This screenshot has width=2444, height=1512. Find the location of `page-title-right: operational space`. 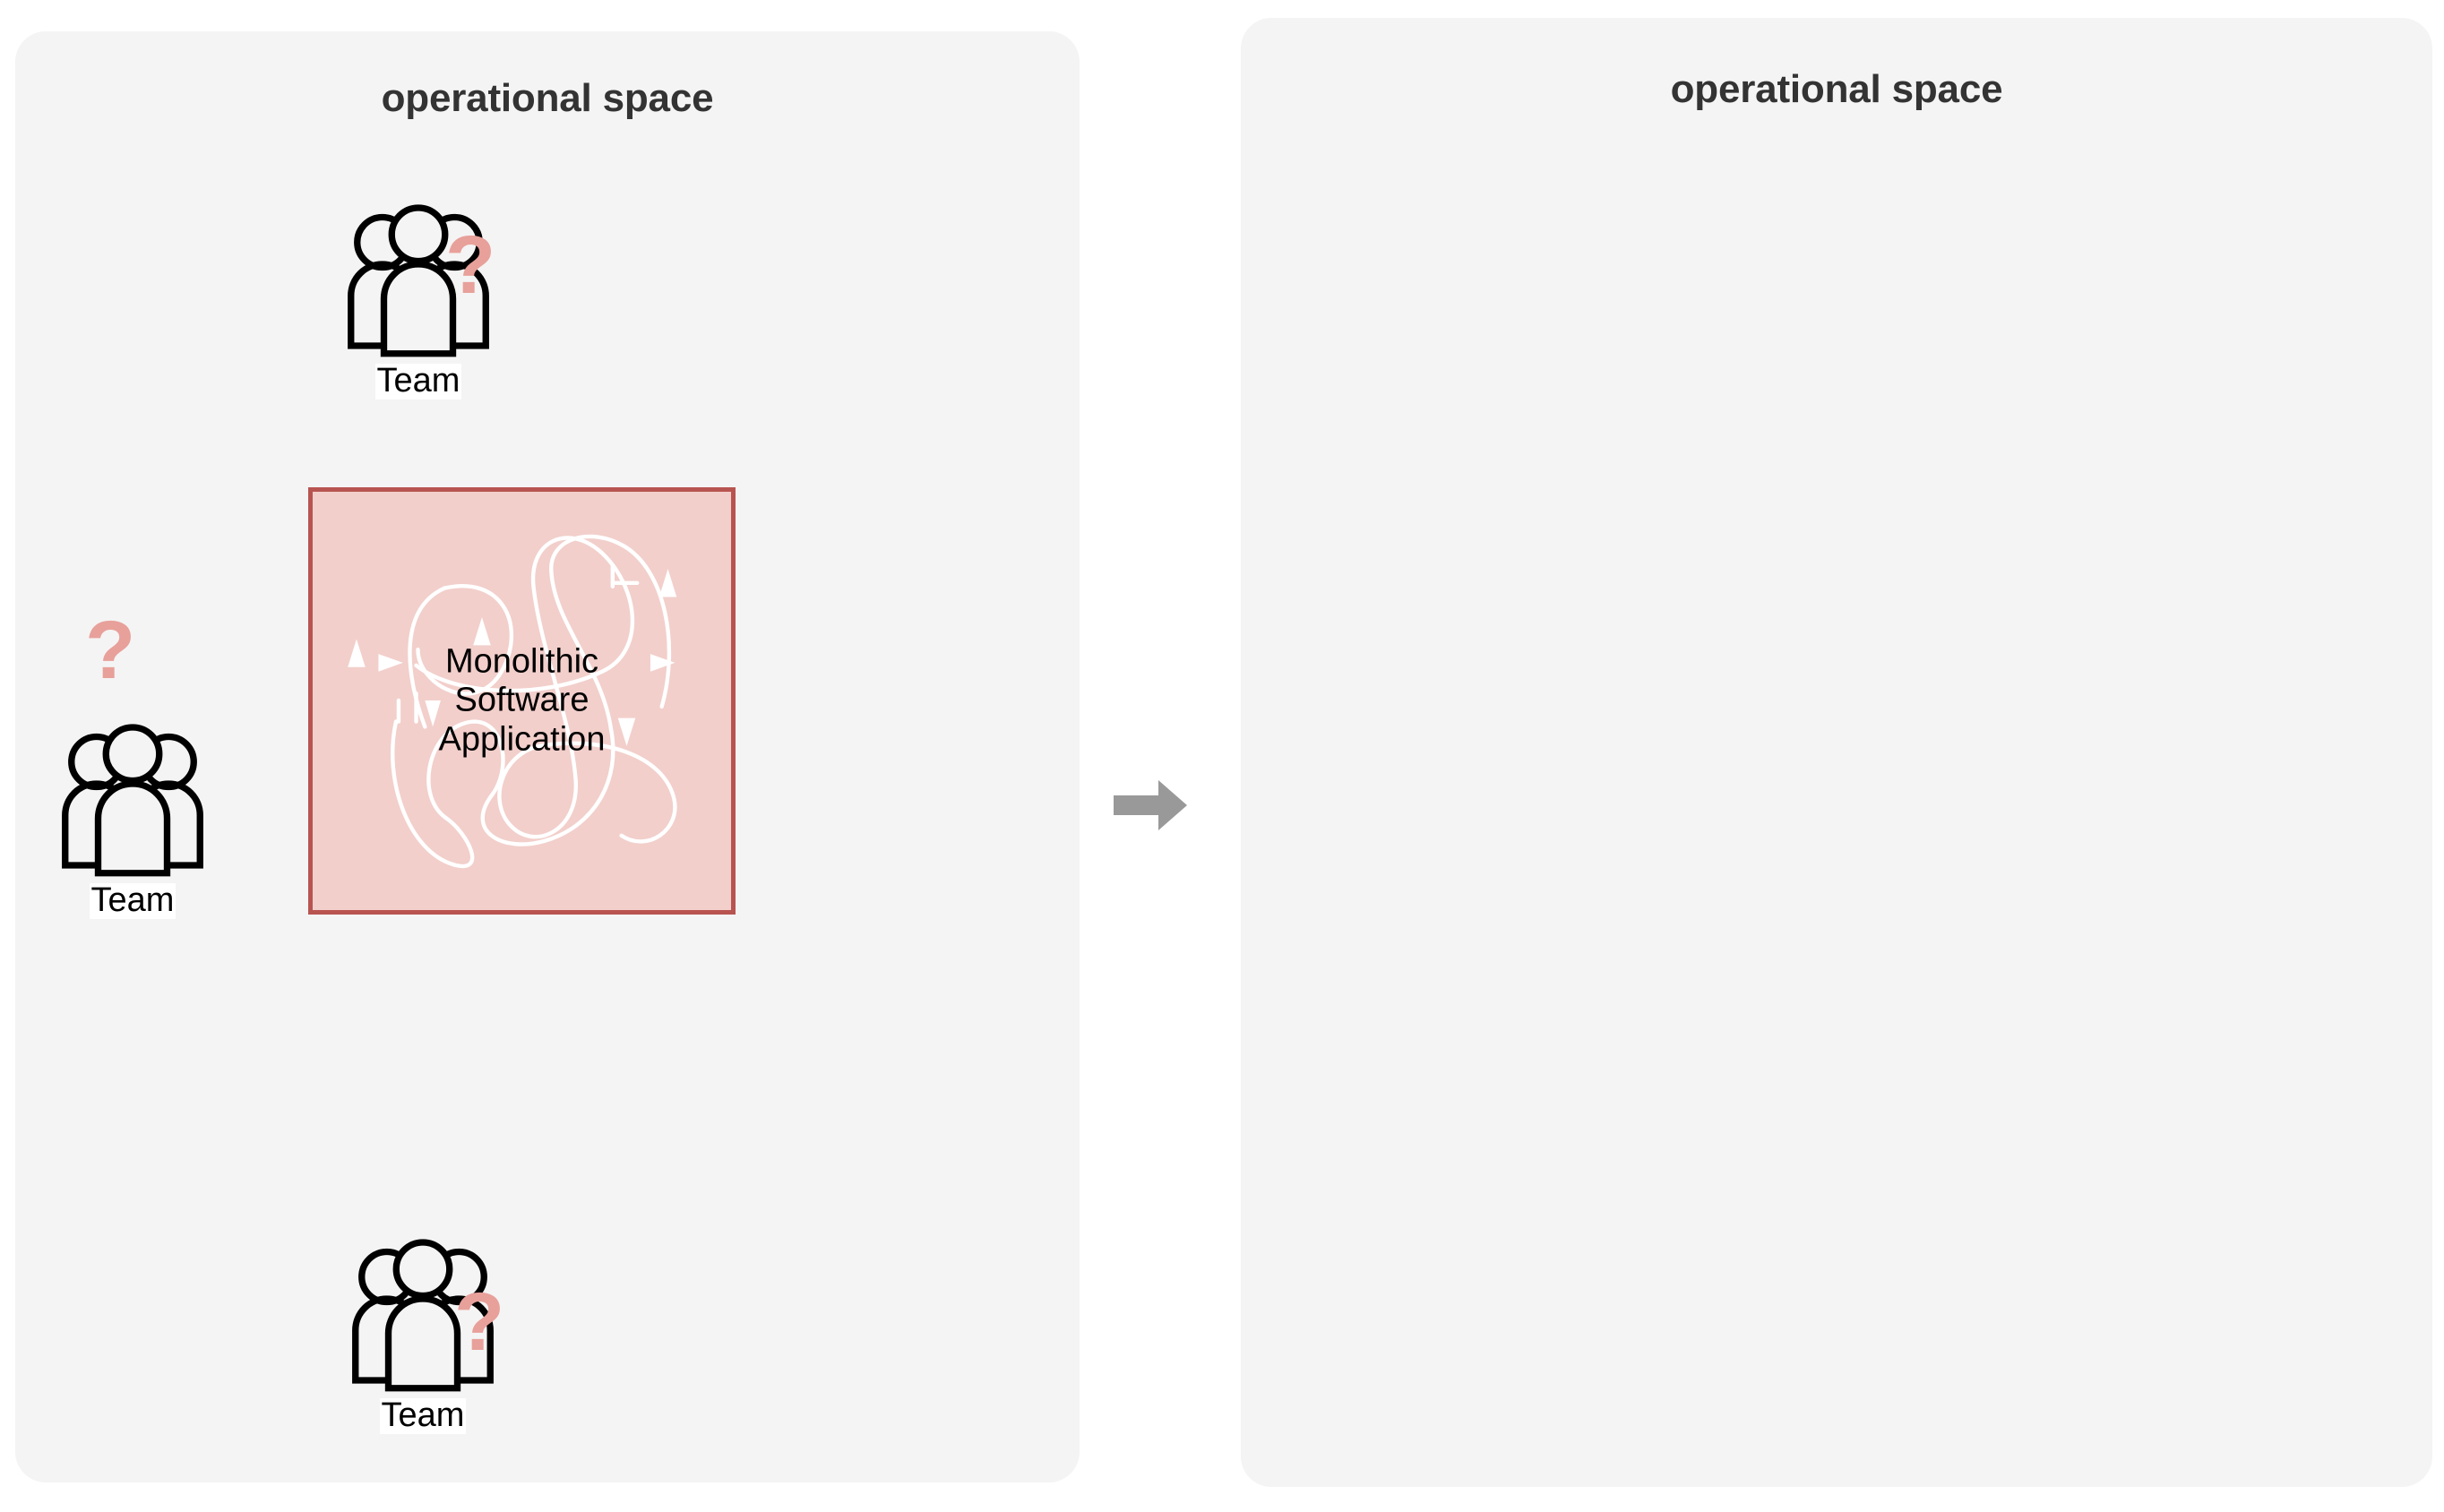

page-title-right: operational space is located at coordinates (1837, 89).